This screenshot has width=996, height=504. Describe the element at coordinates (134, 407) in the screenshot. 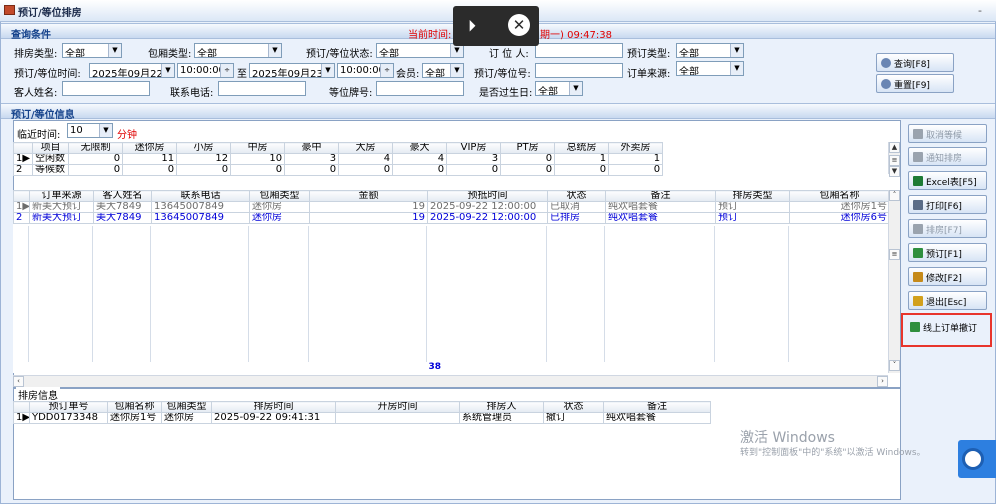

I see `arrange-col-header: 包厢名称` at that location.